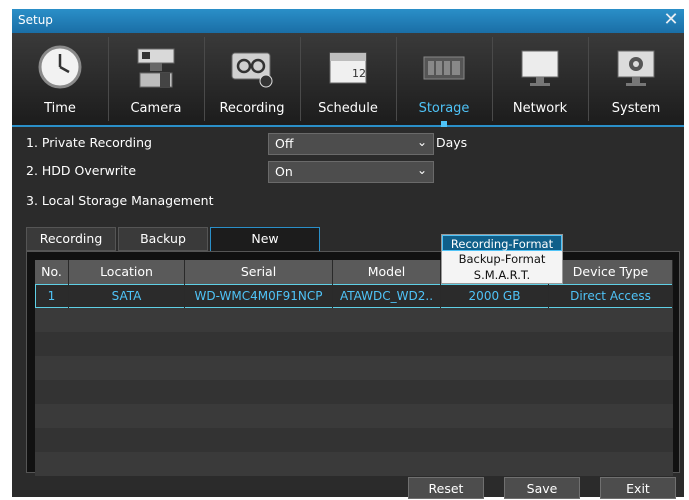 The width and height of the screenshot is (689, 500). I want to click on private-recording-value: Off, so click(284, 143).